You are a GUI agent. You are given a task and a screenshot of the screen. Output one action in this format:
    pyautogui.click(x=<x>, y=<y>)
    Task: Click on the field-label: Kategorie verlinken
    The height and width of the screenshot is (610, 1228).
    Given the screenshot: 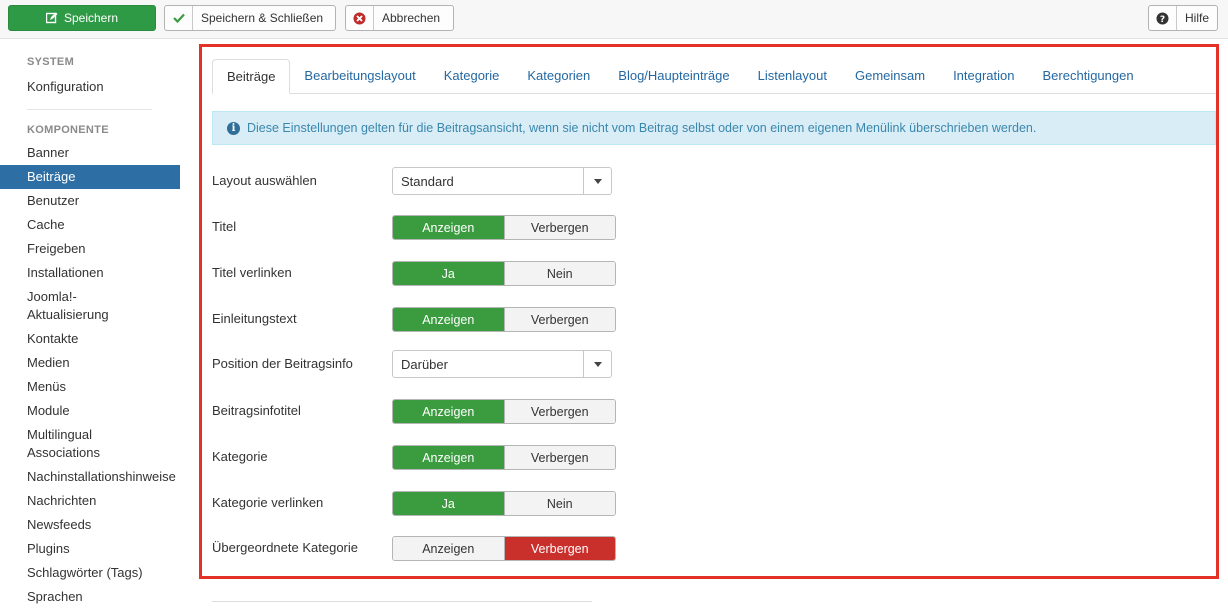 What is the action you would take?
    pyautogui.click(x=268, y=502)
    